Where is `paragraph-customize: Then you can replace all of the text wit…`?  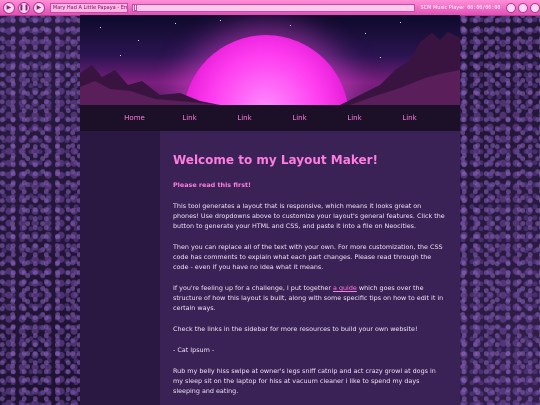 paragraph-customize: Then you can replace all of the text wit… is located at coordinates (308, 257).